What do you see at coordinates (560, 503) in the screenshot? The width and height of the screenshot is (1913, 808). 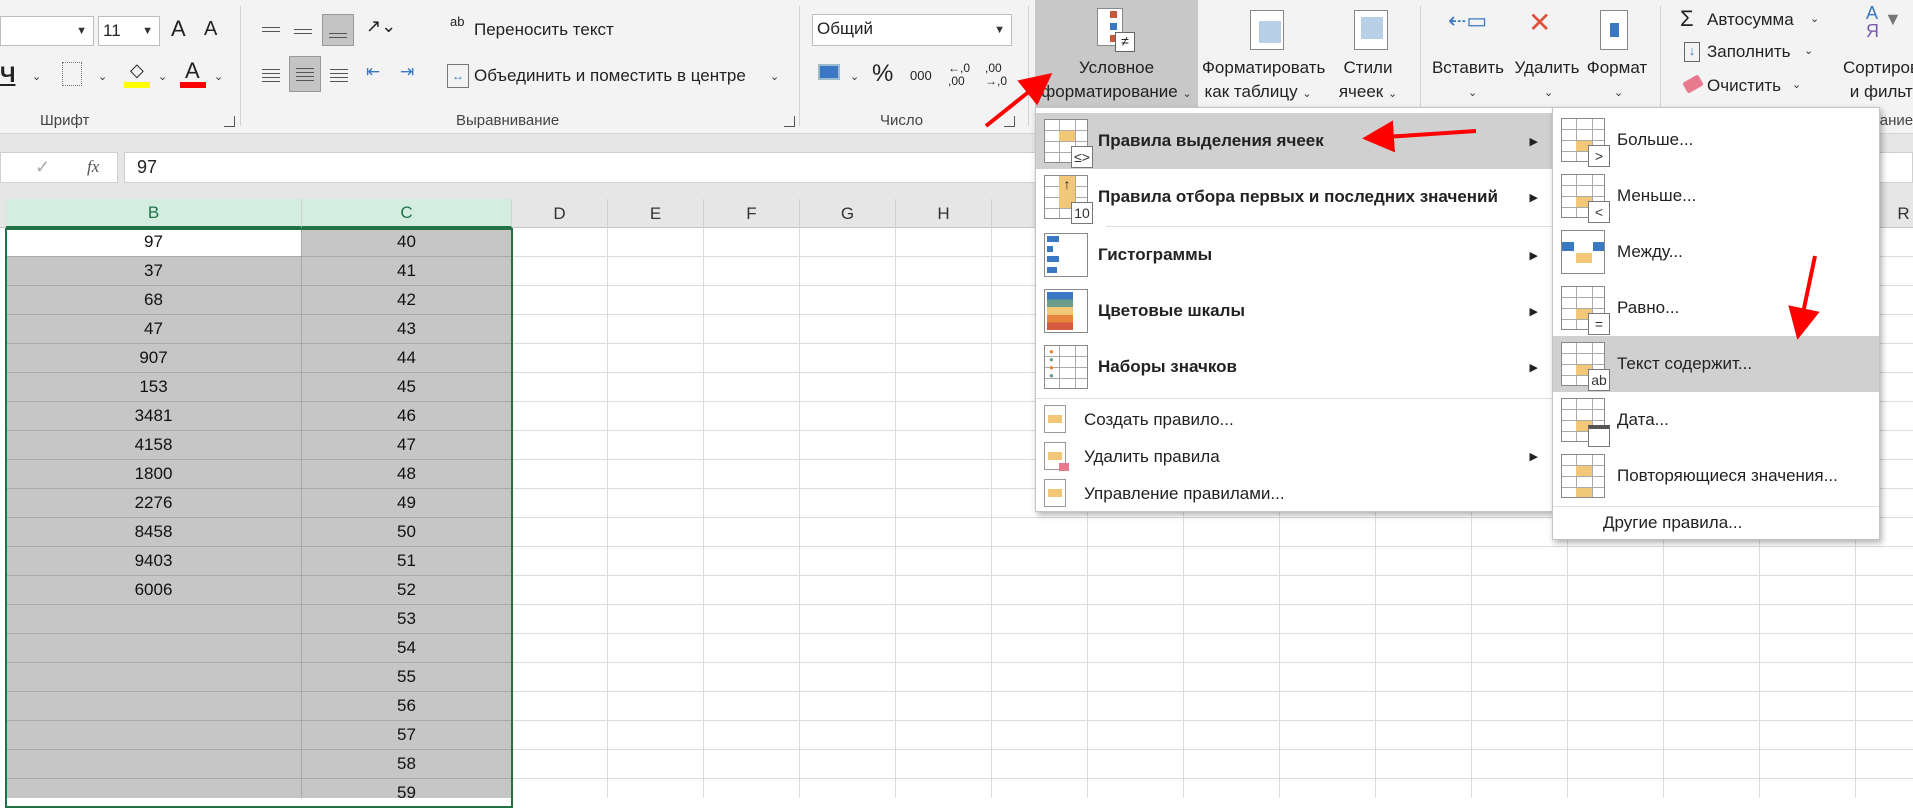 I see `cell-D10` at bounding box center [560, 503].